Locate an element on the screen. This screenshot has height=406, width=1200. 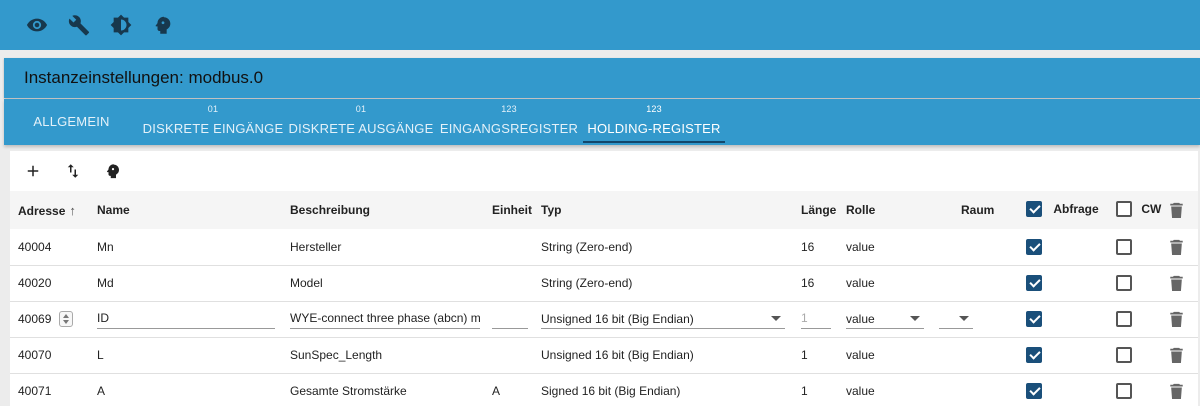
cell-address: 40020 is located at coordinates (49, 283).